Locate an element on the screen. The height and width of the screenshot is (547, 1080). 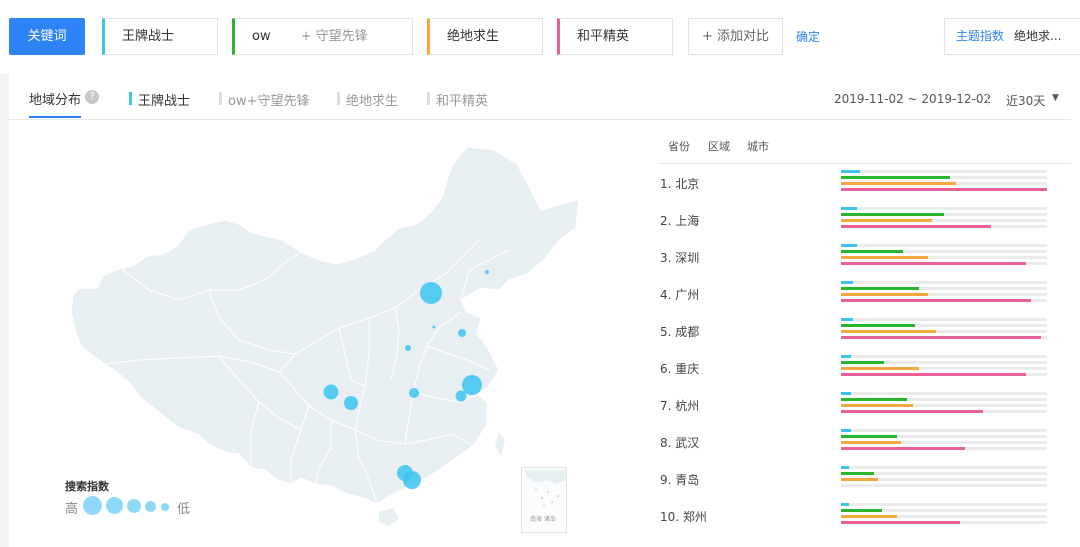
series-tab-4: 和平精英 is located at coordinates (457, 99).